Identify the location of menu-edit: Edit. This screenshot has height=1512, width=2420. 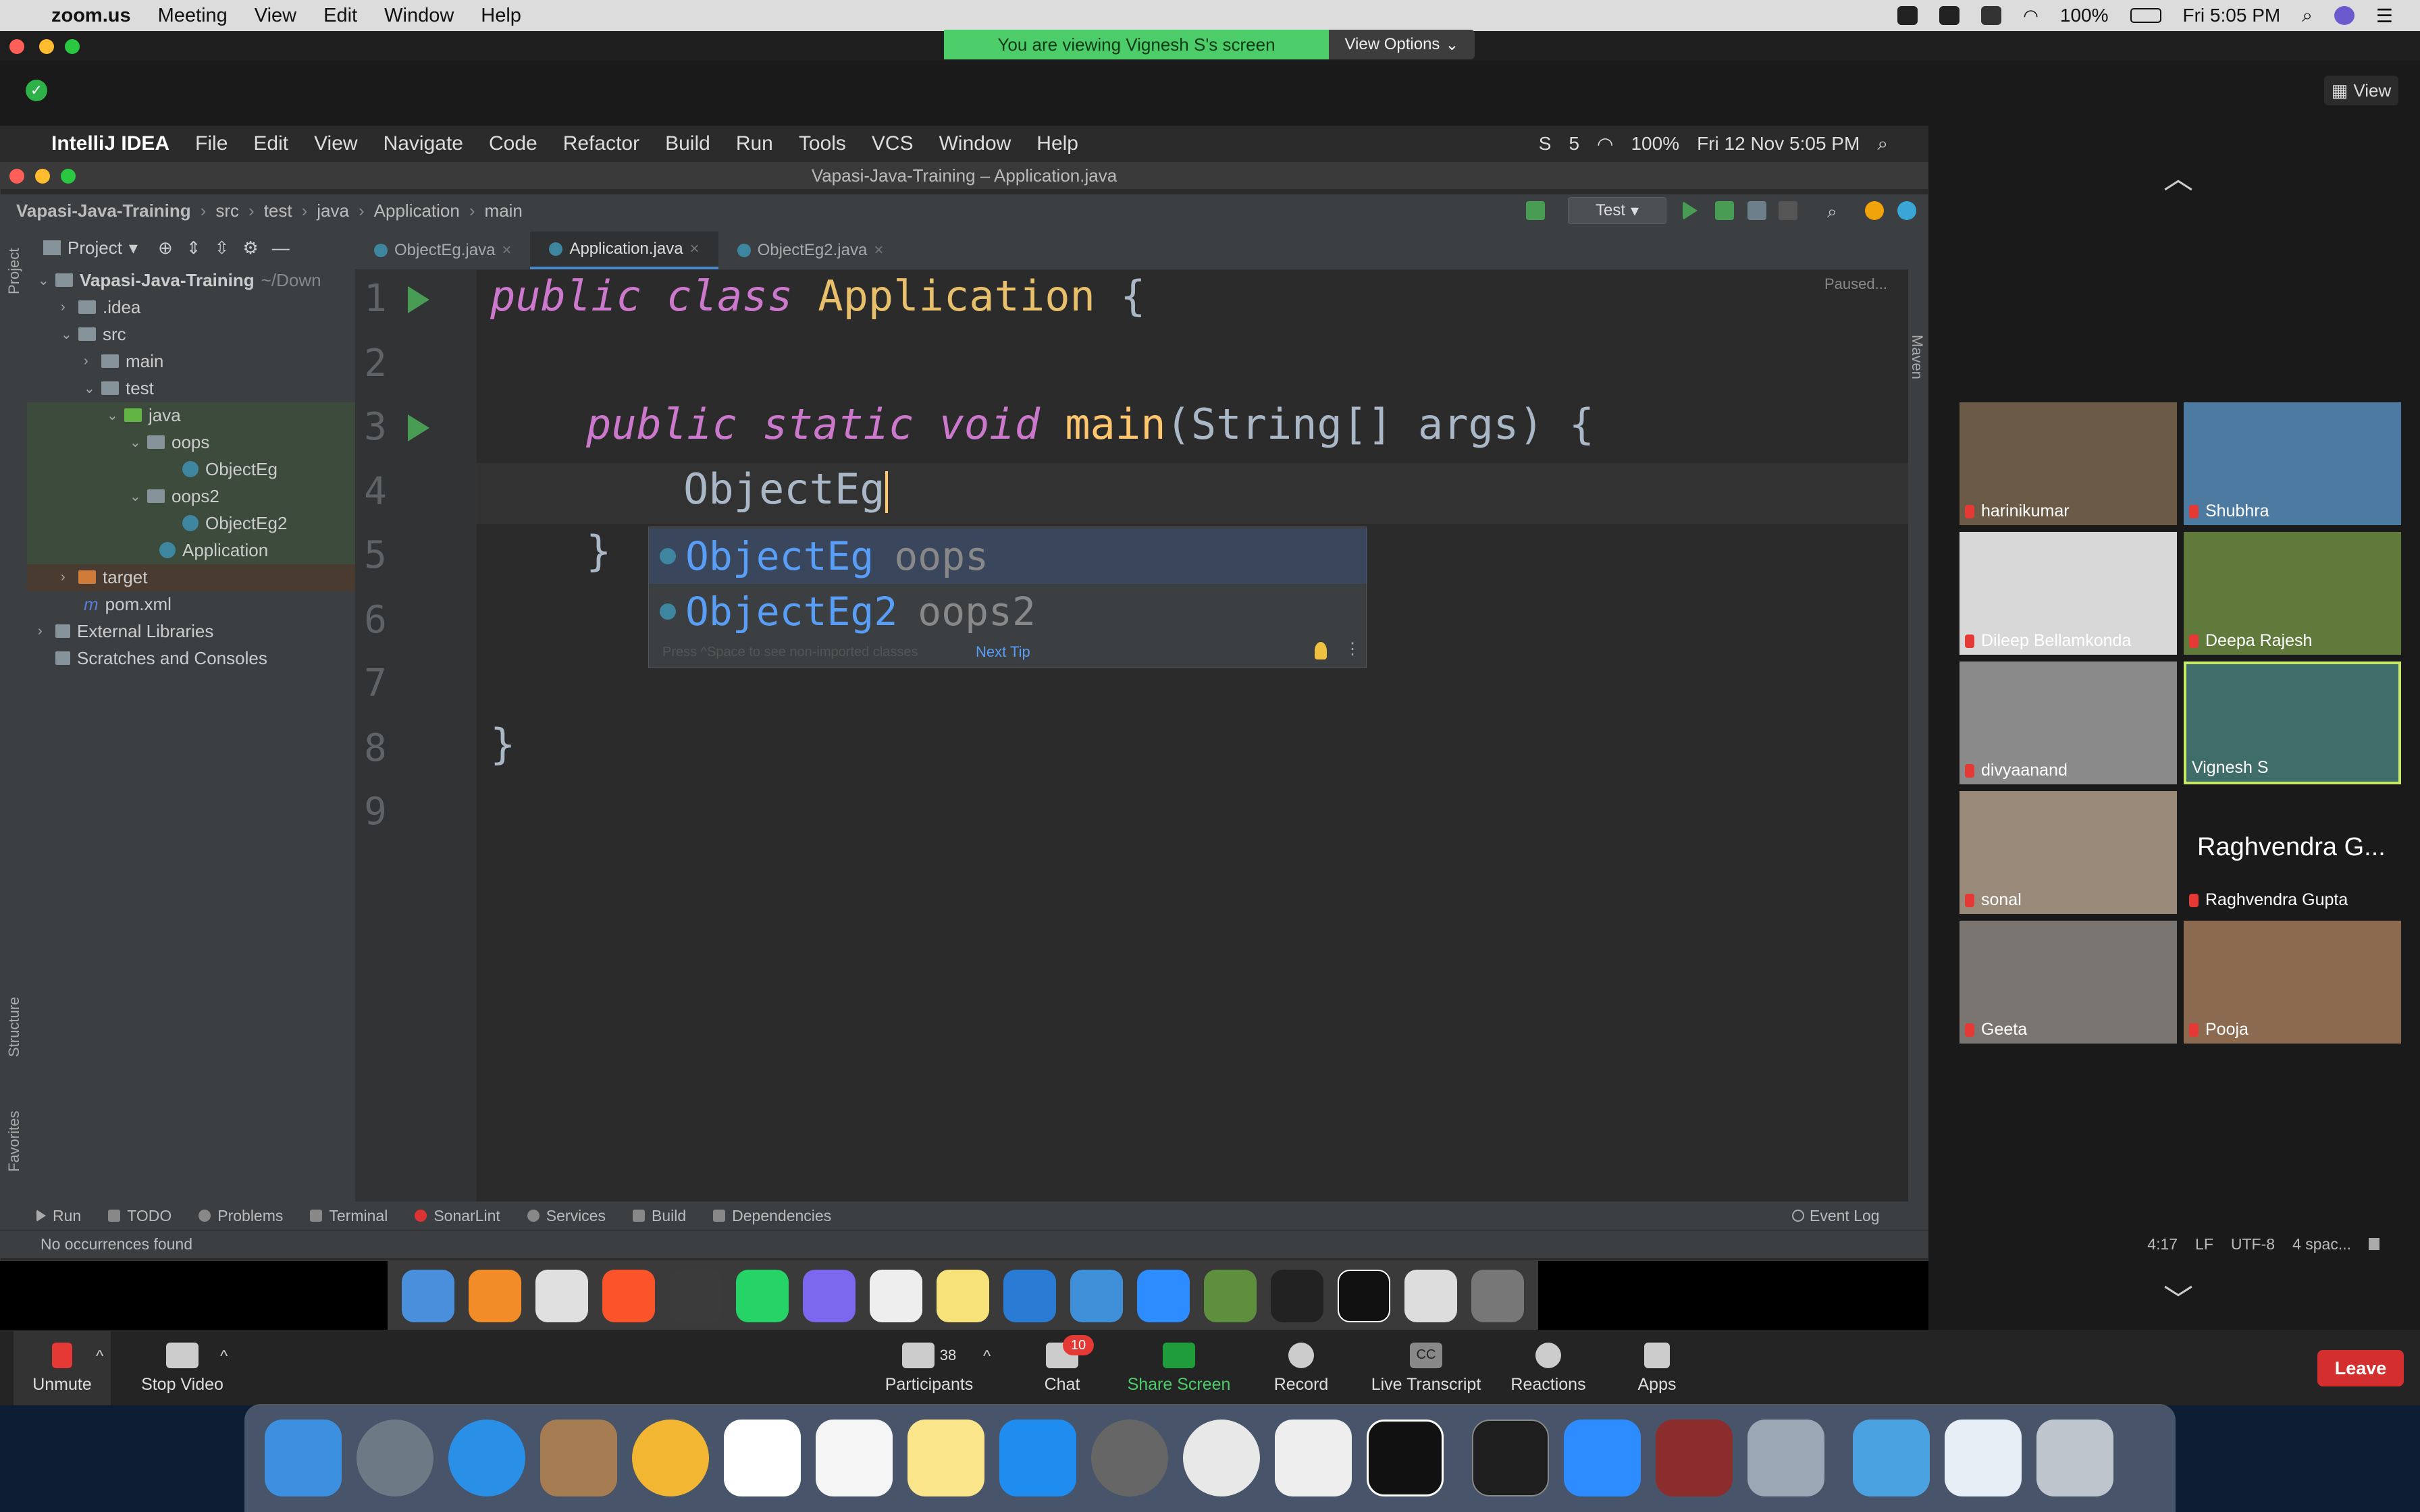
(340, 16).